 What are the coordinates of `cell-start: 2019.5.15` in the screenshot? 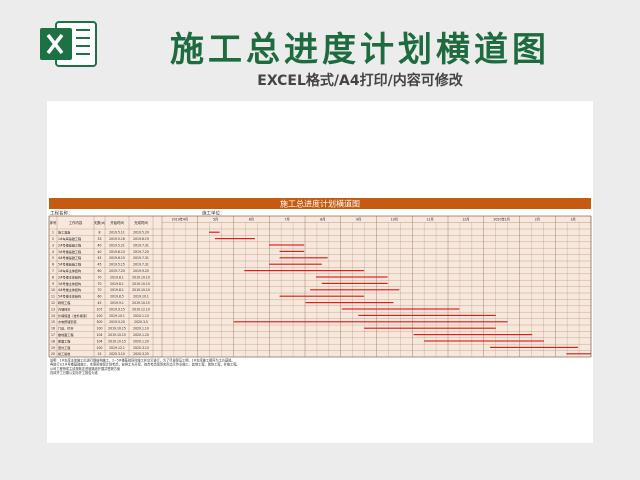 It's located at (117, 265).